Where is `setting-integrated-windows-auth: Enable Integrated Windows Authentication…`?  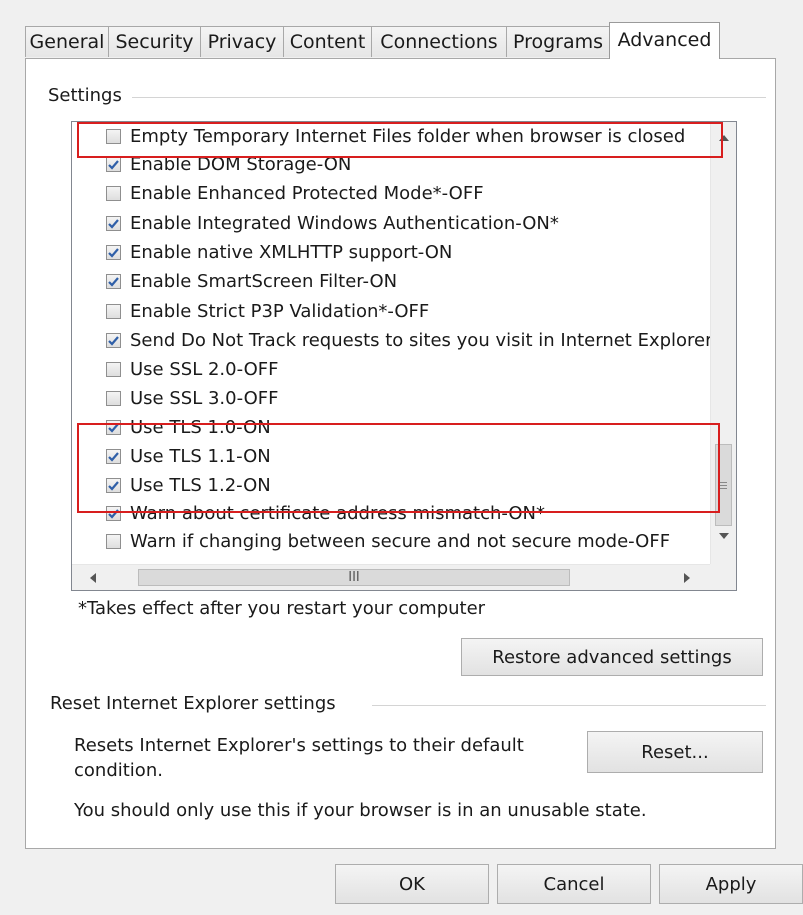
setting-integrated-windows-auth: Enable Integrated Windows Authentication… is located at coordinates (332, 223).